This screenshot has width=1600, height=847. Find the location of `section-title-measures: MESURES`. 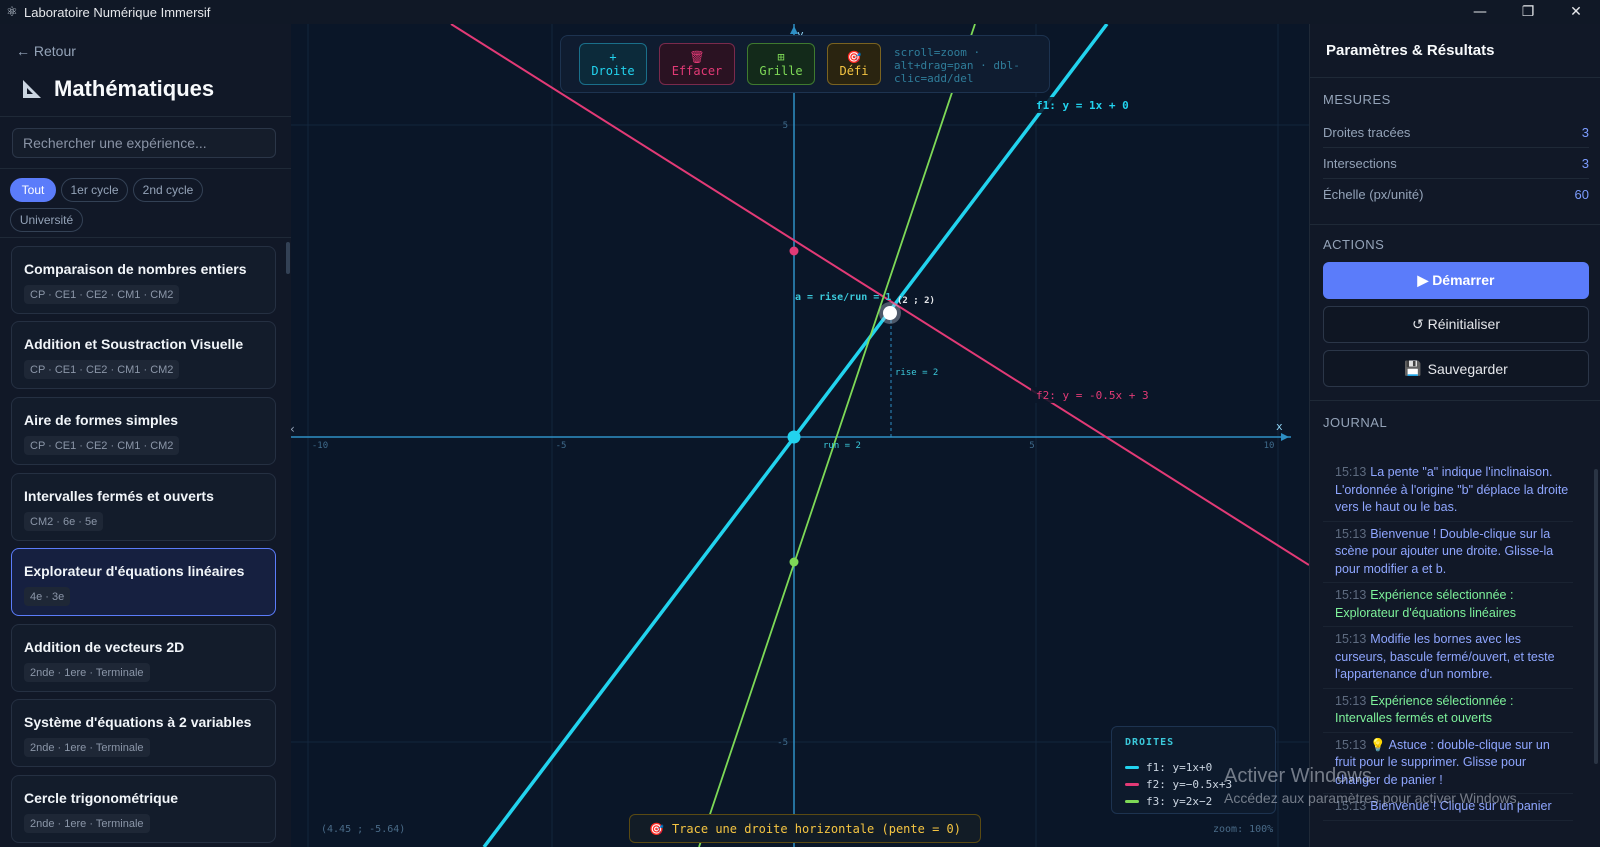

section-title-measures: MESURES is located at coordinates (1357, 99).